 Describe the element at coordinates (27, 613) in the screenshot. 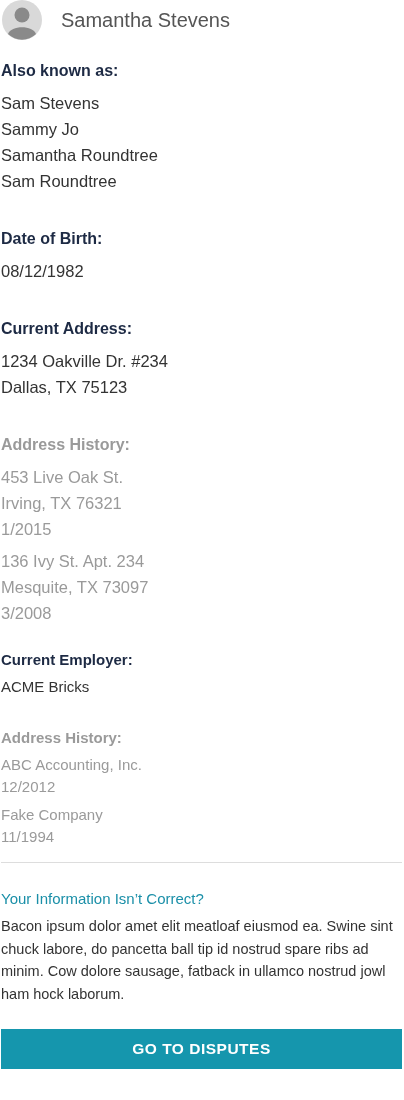

I see `detail-text: 3/2008` at that location.